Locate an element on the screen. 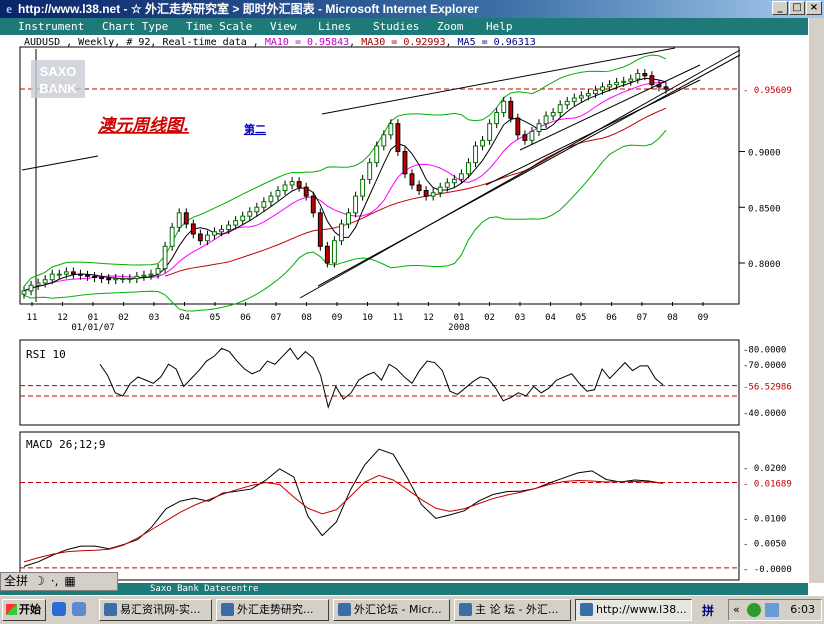 The image size is (824, 624). volume-icon is located at coordinates (772, 610).